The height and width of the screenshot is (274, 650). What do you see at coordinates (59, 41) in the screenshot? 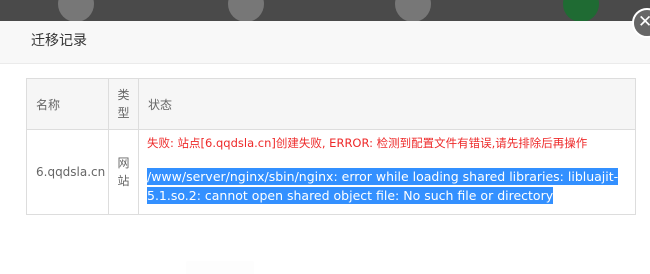
I see `dialog-title: 迁移记录` at bounding box center [59, 41].